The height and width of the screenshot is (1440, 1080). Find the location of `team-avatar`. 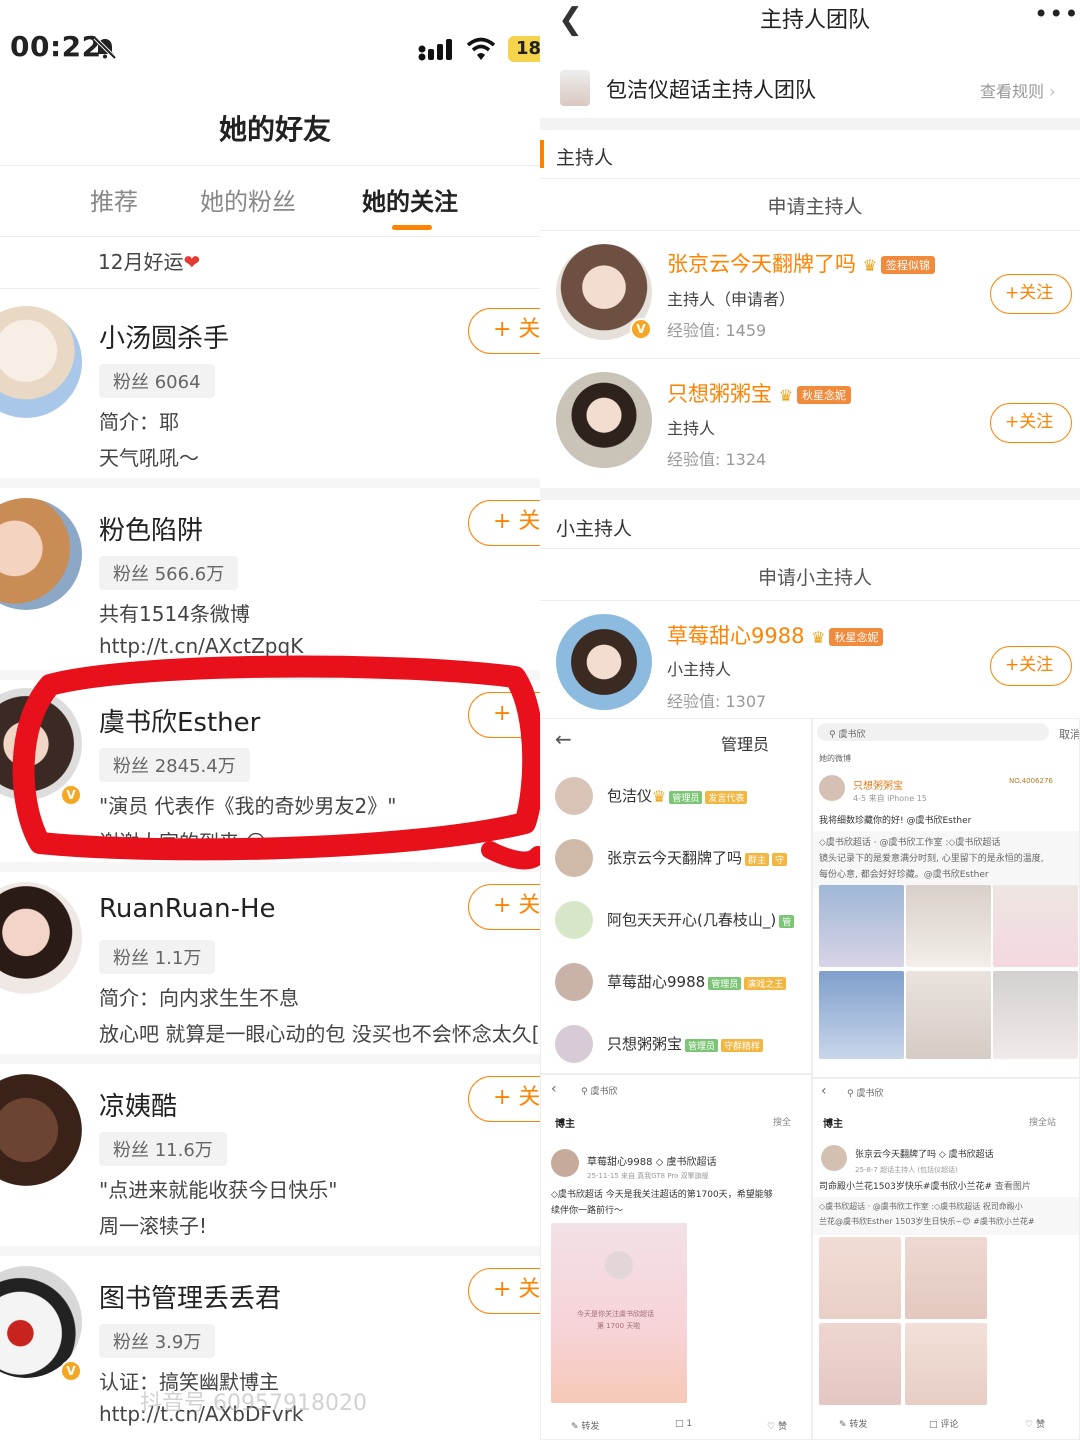

team-avatar is located at coordinates (575, 88).